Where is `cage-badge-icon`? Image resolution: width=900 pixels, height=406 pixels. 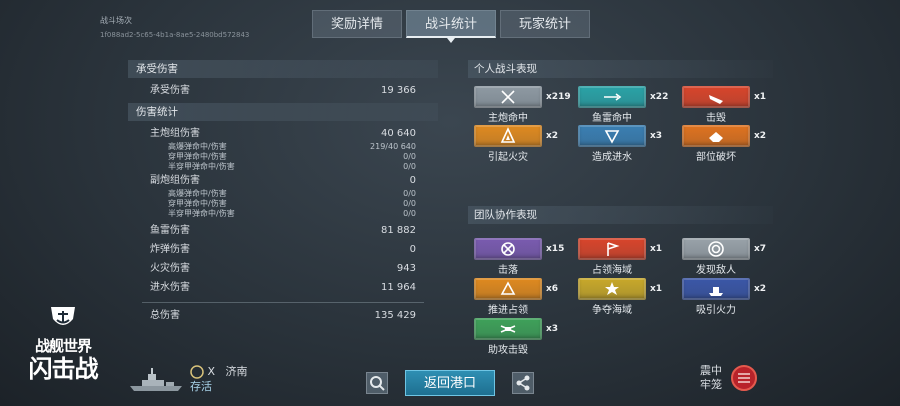
cage-badge-icon is located at coordinates (744, 378).